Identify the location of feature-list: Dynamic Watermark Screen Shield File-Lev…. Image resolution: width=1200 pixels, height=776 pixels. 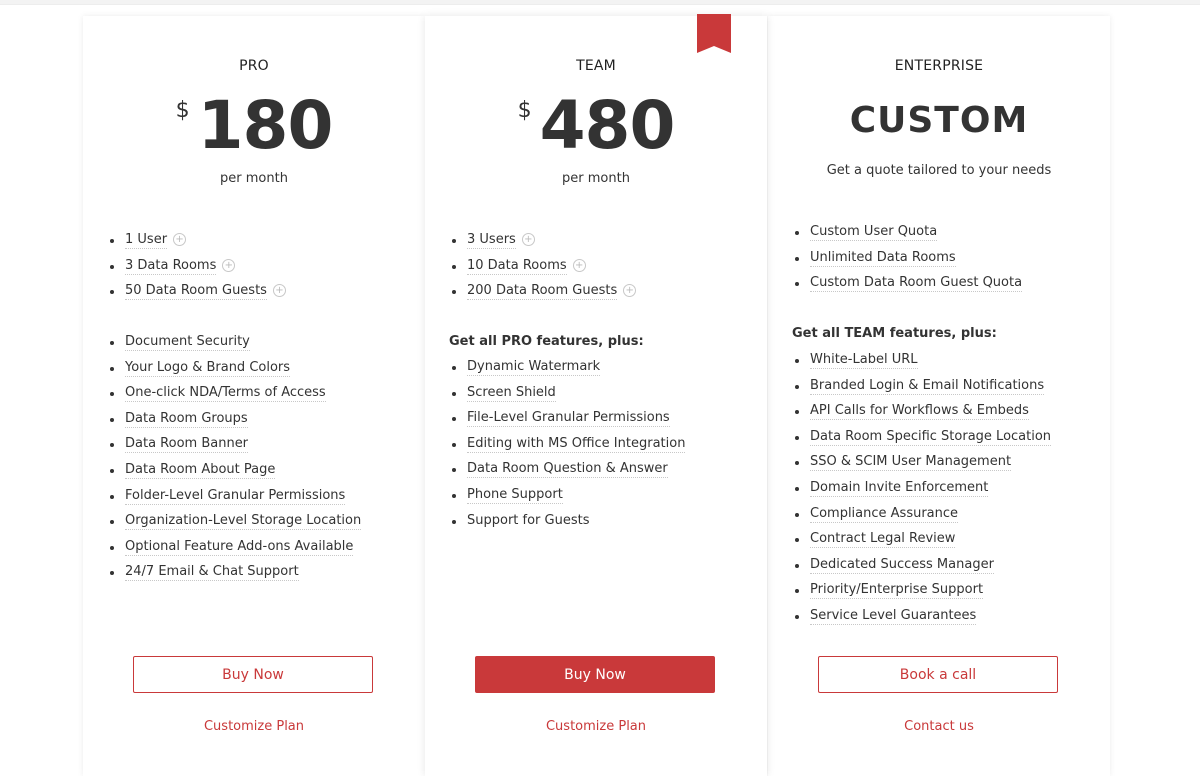
(567, 447).